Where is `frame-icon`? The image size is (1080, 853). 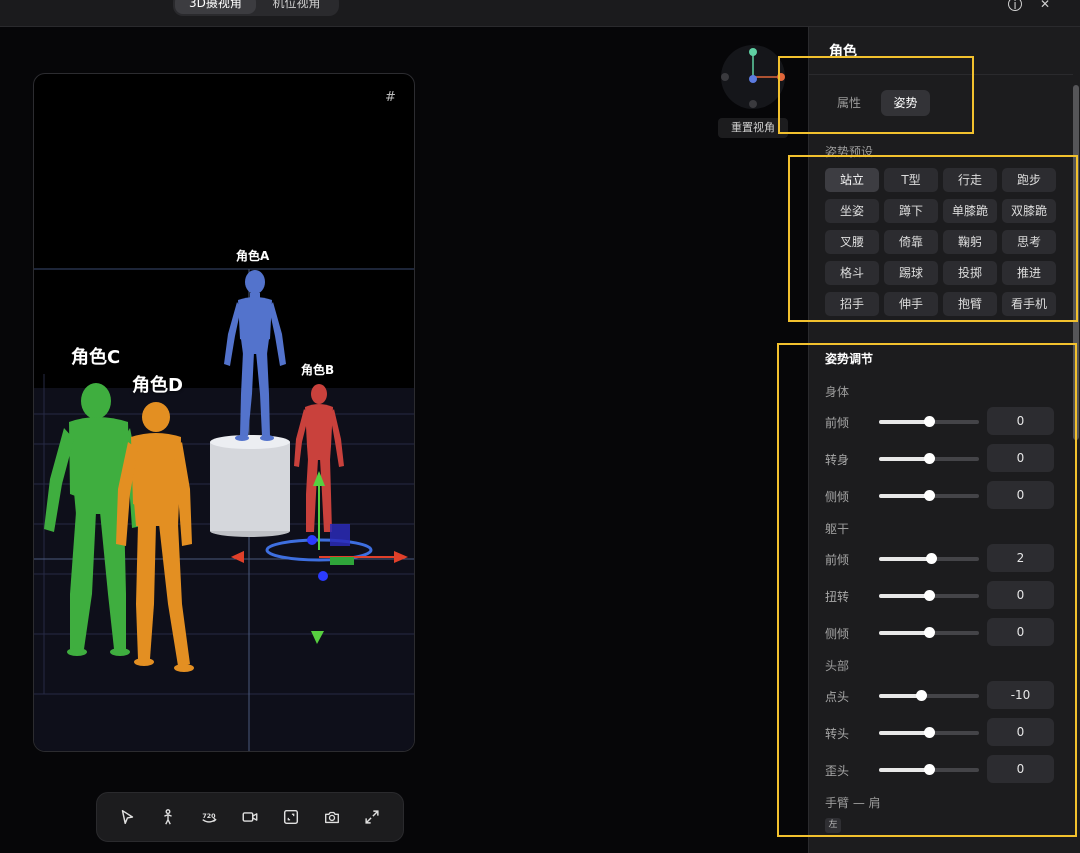 frame-icon is located at coordinates (291, 817).